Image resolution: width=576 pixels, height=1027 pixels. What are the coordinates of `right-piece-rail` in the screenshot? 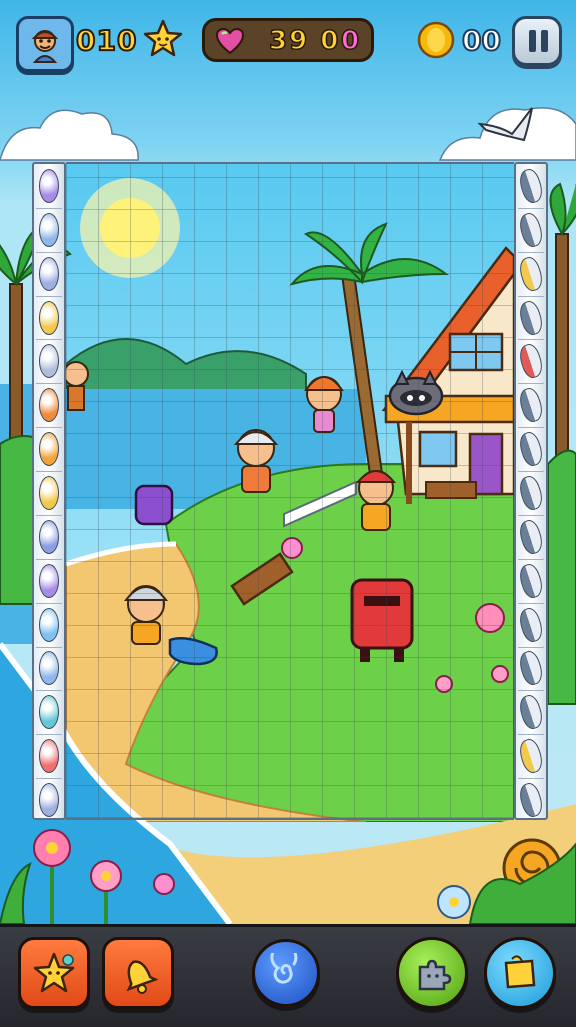 It's located at (531, 491).